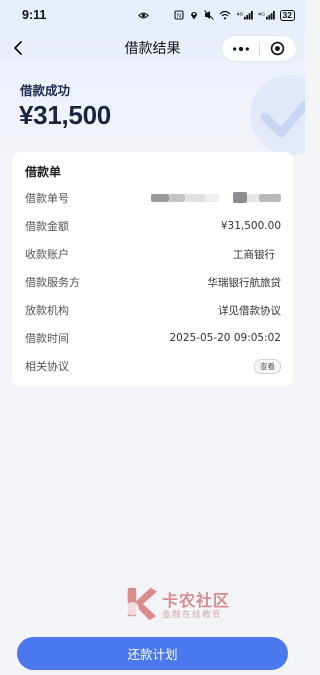  Describe the element at coordinates (184, 604) in the screenshot. I see `kanong-watermark: 卡农社区 金融在线教育` at that location.